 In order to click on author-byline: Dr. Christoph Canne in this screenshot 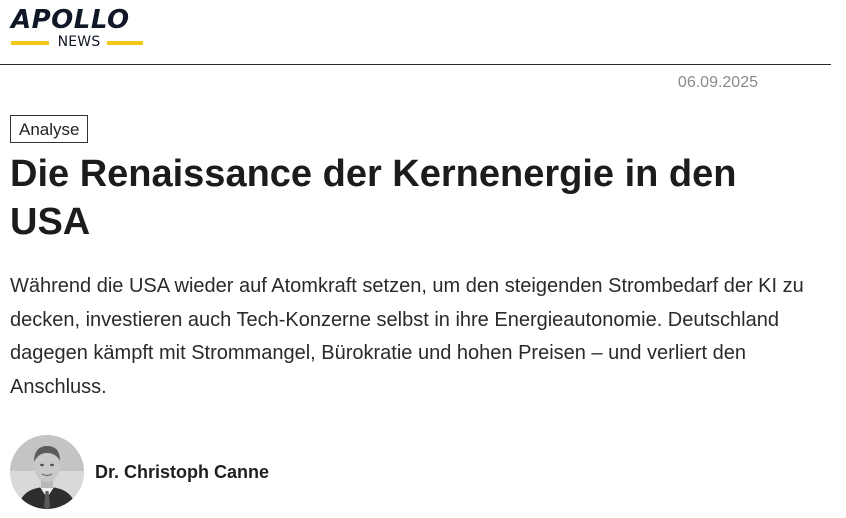, I will do `click(139, 472)`.